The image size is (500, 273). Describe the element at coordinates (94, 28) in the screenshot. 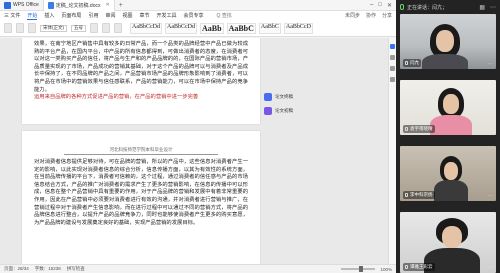

I see `bold-icon` at that location.